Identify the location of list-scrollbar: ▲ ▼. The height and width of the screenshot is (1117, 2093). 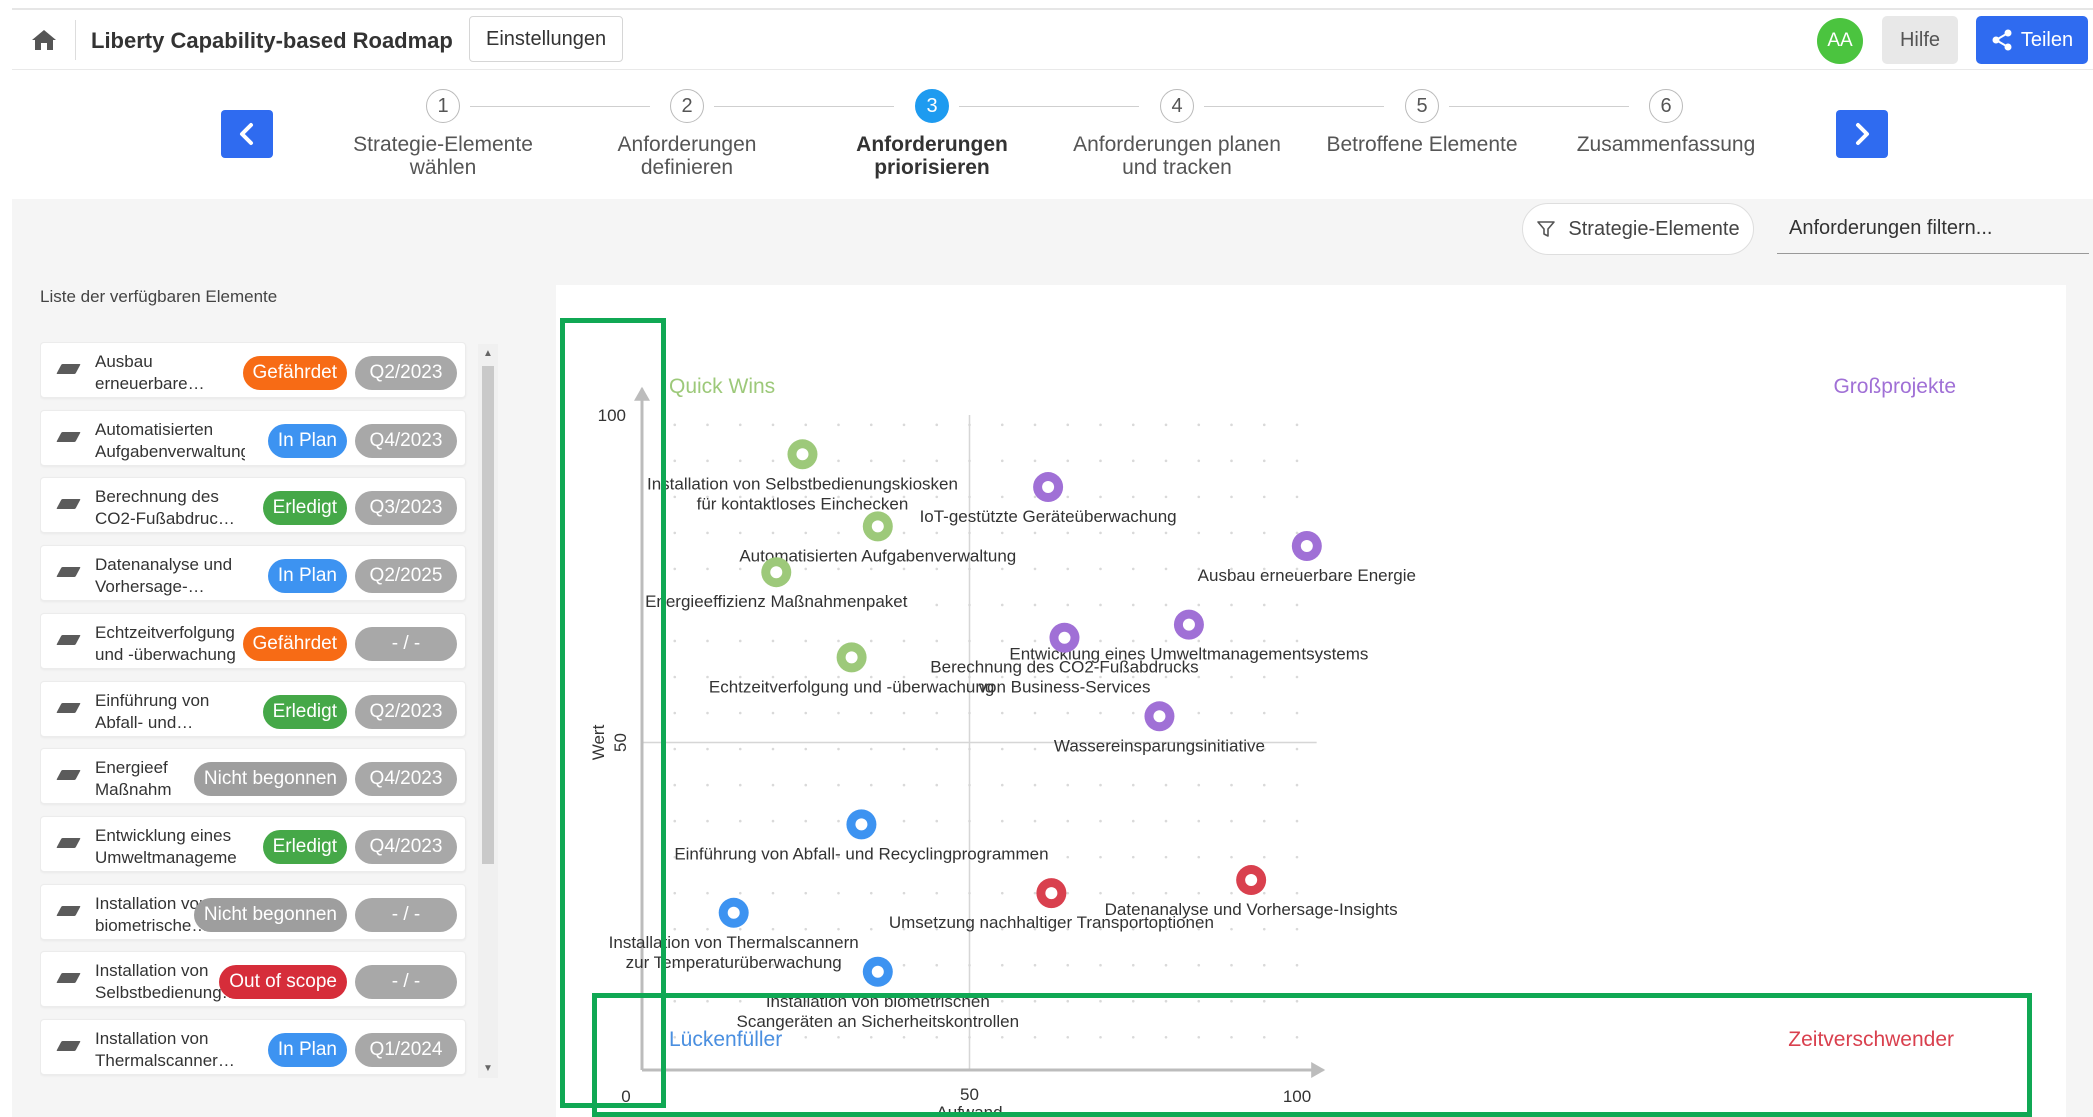
(488, 711).